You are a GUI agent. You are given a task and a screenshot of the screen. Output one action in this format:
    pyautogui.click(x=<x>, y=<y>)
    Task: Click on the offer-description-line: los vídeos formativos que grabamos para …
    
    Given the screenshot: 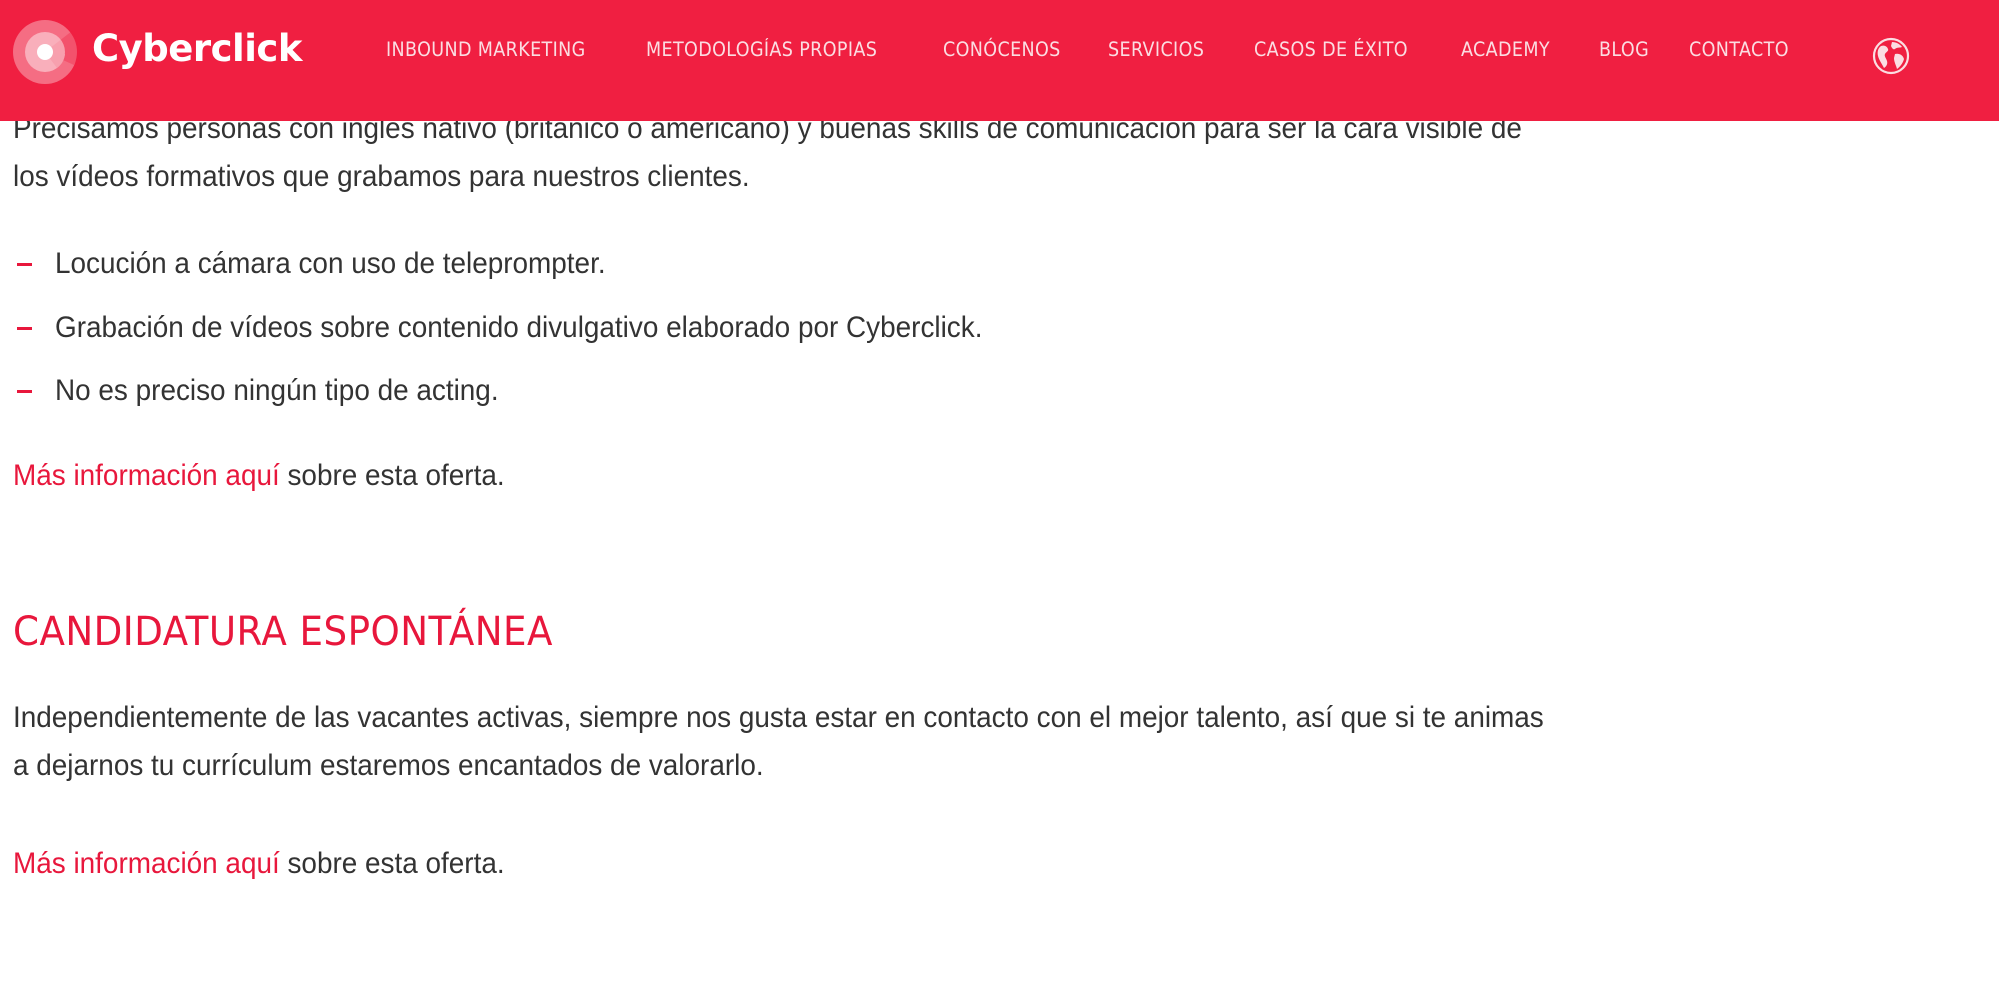 What is the action you would take?
    pyautogui.click(x=381, y=176)
    